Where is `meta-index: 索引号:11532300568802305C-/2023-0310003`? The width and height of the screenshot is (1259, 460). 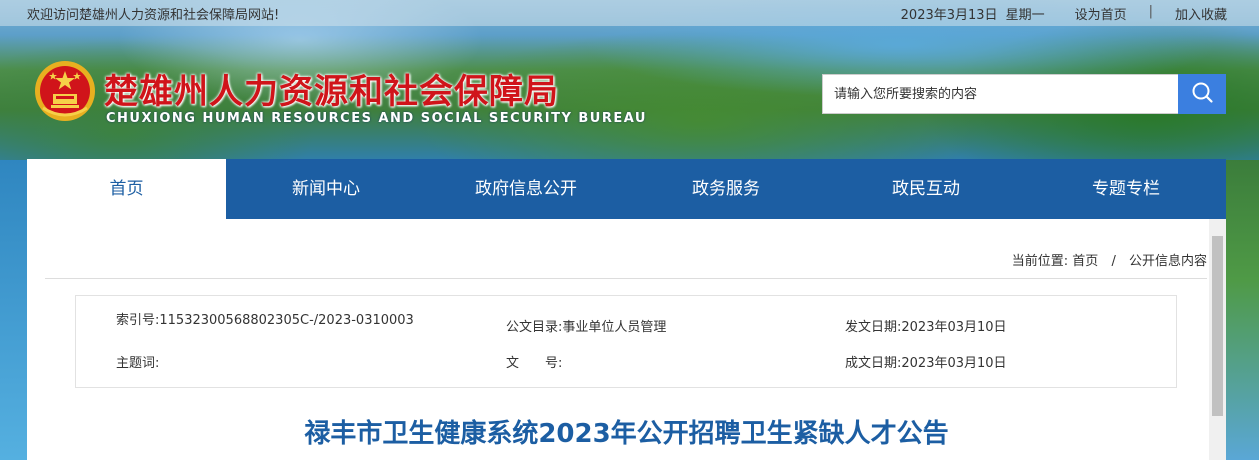 meta-index: 索引号:11532300568802305C-/2023-0310003 is located at coordinates (265, 318).